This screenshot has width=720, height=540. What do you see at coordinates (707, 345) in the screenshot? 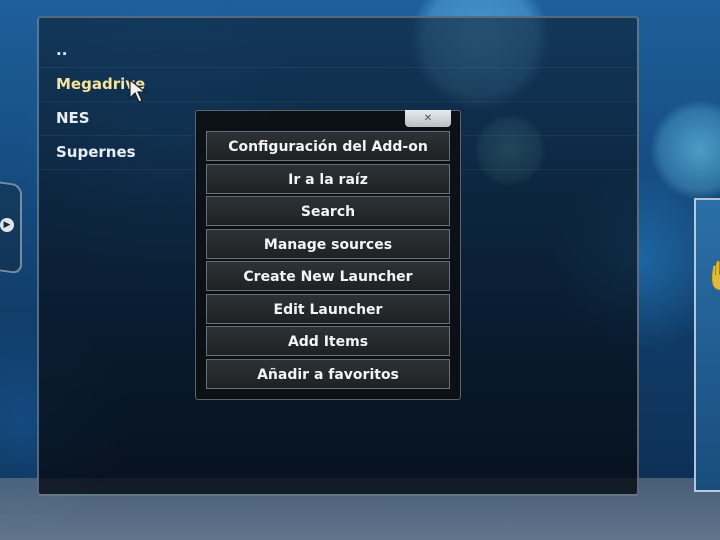
I see `fanart-thumbnail` at bounding box center [707, 345].